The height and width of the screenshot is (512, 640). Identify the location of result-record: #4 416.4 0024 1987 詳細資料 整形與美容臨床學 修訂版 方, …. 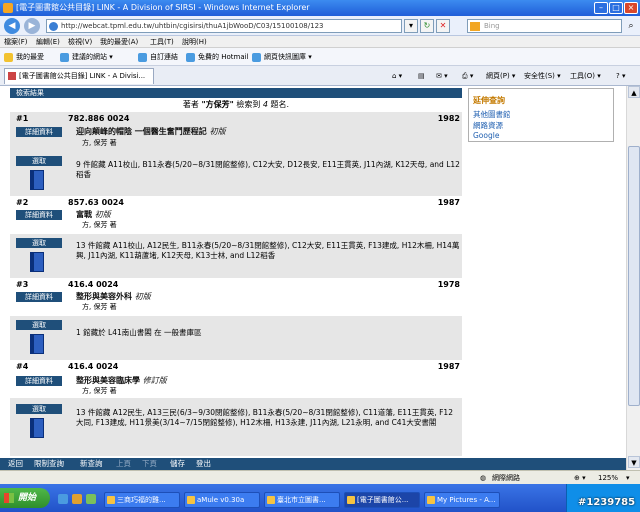
(236, 408).